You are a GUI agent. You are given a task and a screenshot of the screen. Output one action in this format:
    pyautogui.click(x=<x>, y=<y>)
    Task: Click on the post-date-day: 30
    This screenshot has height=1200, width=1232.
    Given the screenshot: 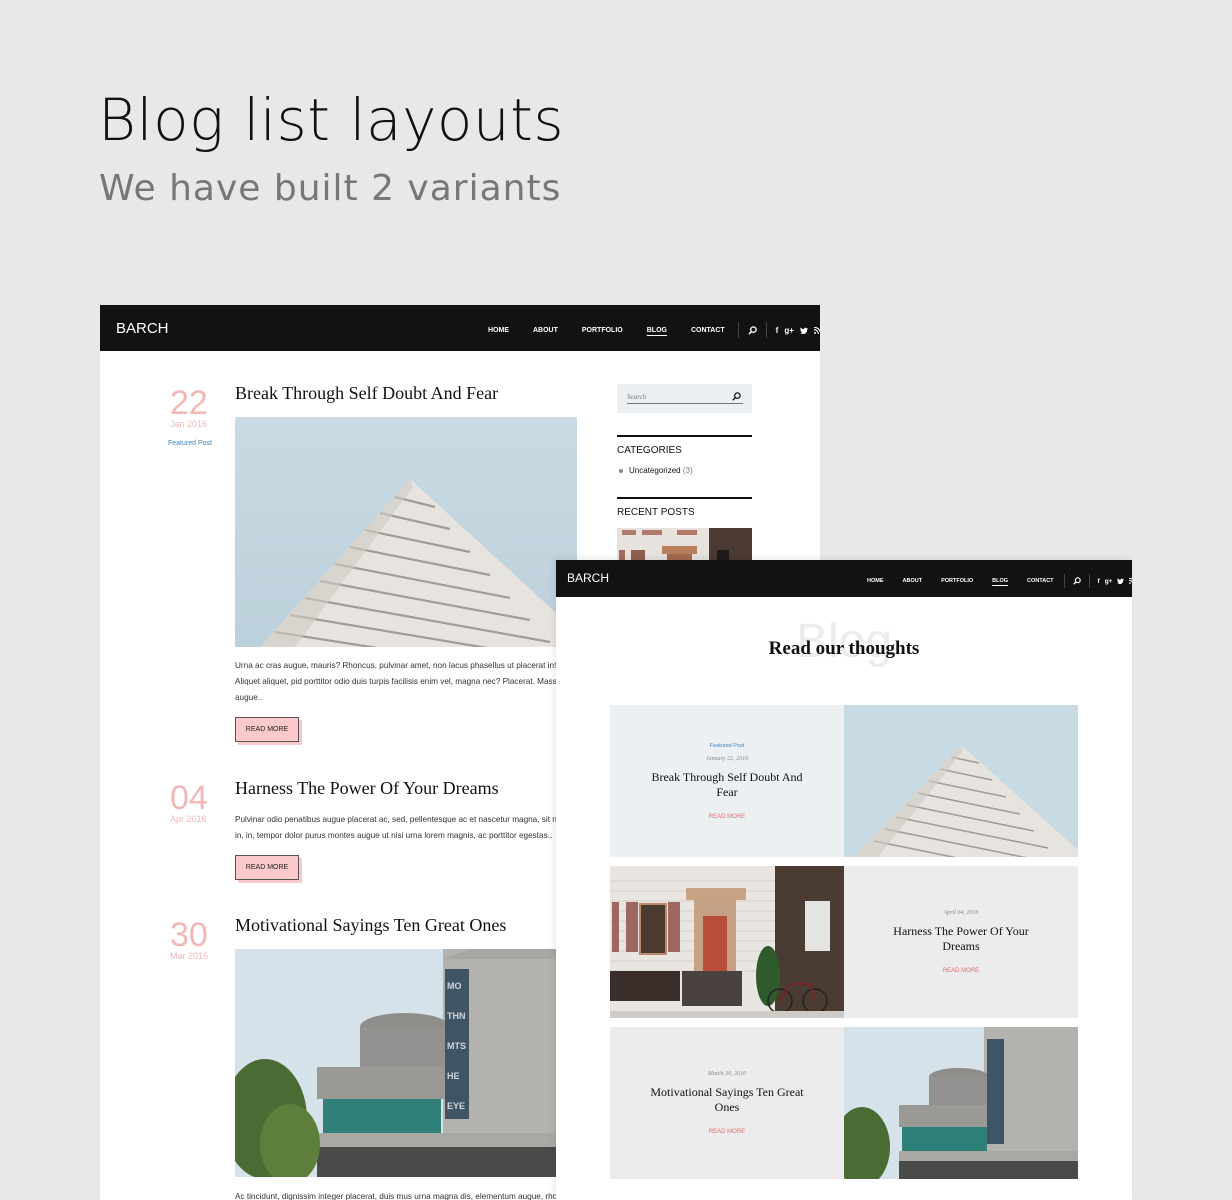 What is the action you would take?
    pyautogui.click(x=189, y=935)
    